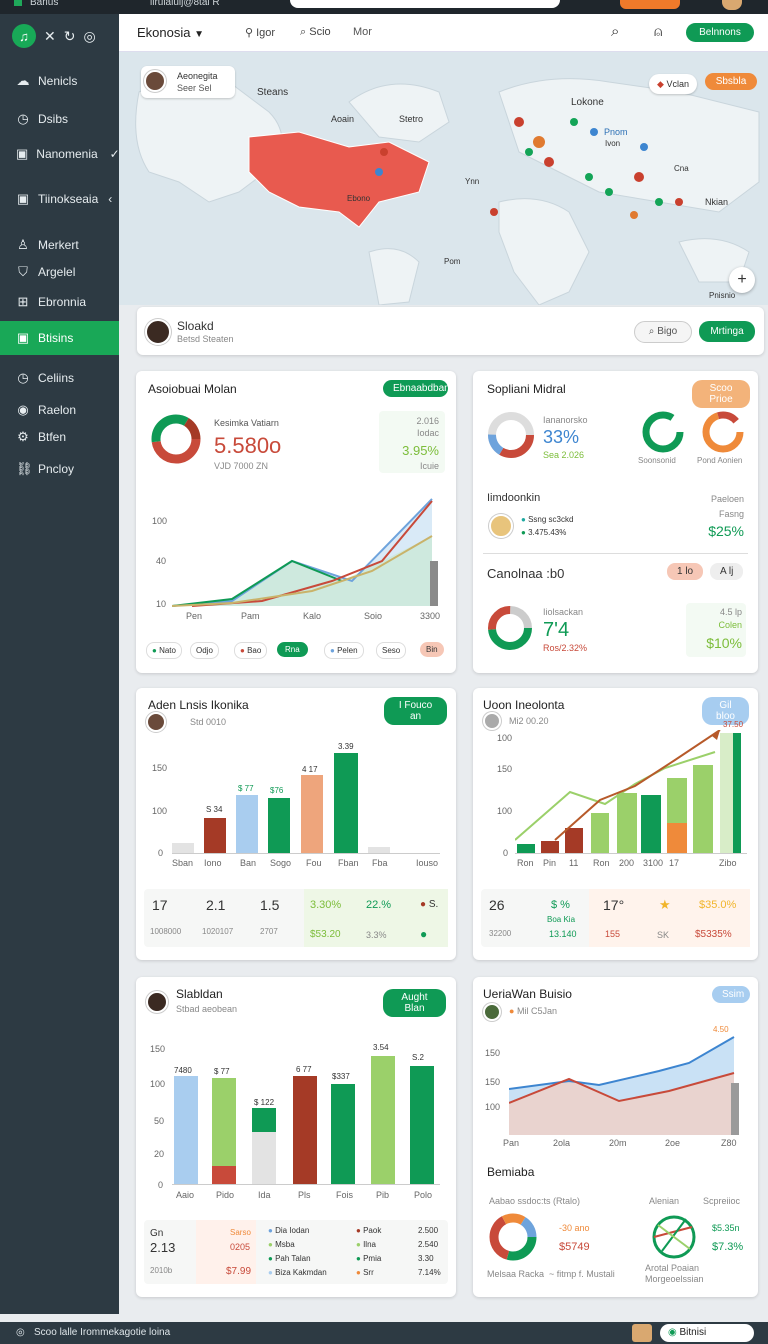  Describe the element at coordinates (70, 36) in the screenshot. I see `refresh-icon: ↻` at that location.